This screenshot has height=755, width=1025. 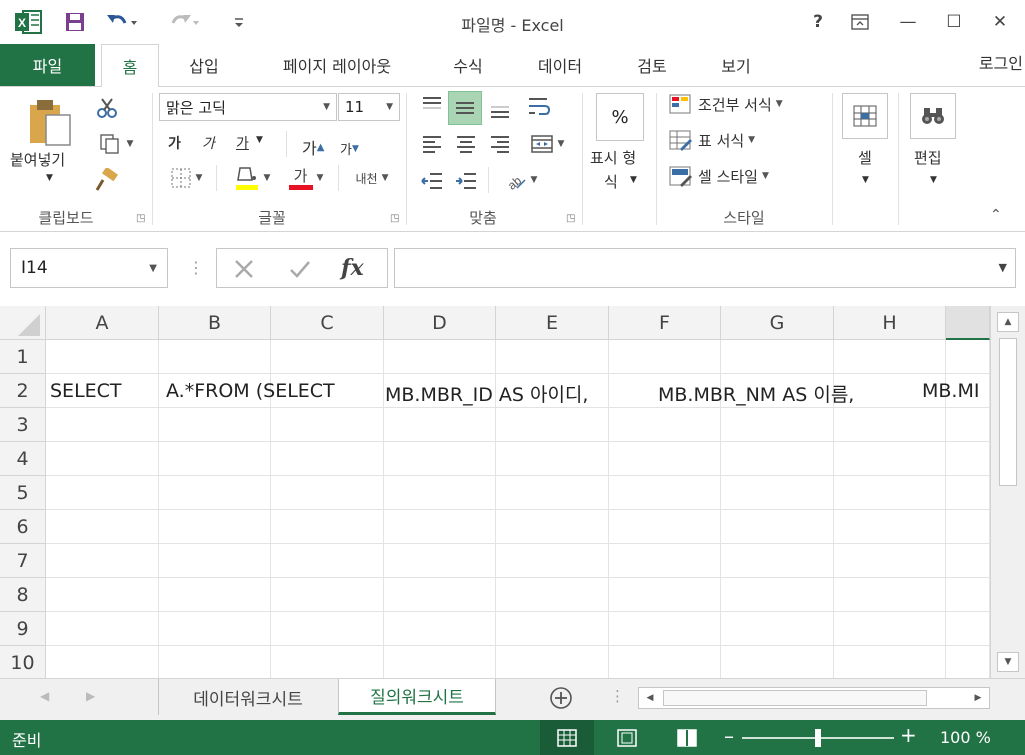 What do you see at coordinates (51, 123) in the screenshot?
I see `paste-icon` at bounding box center [51, 123].